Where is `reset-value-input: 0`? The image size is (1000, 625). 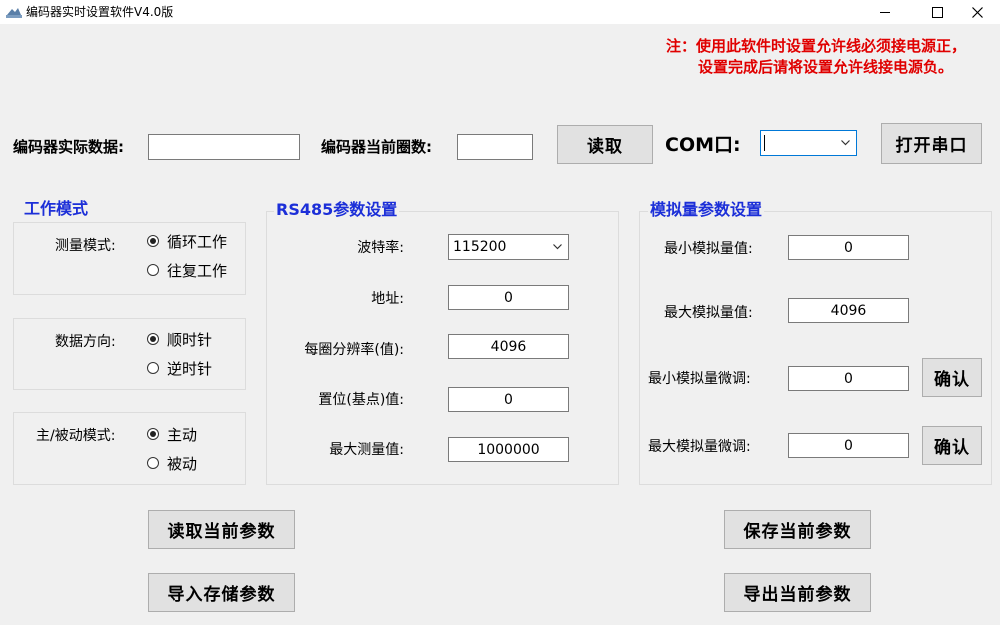
reset-value-input: 0 is located at coordinates (508, 399).